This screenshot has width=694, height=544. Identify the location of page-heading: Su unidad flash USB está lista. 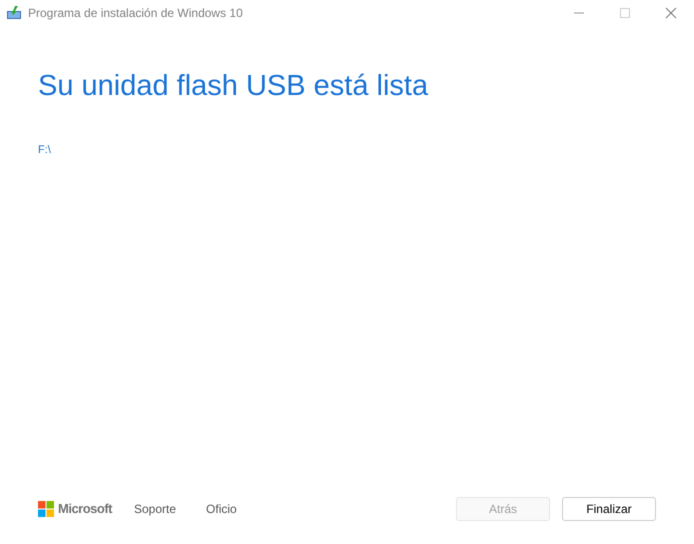
(234, 86).